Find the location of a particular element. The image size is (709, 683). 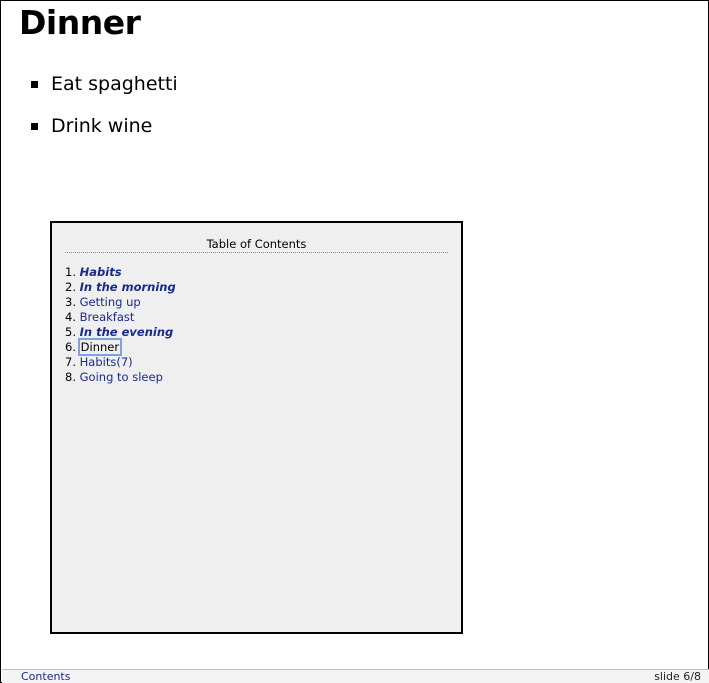

toc-item: 4. Breakfast is located at coordinates (120, 317).